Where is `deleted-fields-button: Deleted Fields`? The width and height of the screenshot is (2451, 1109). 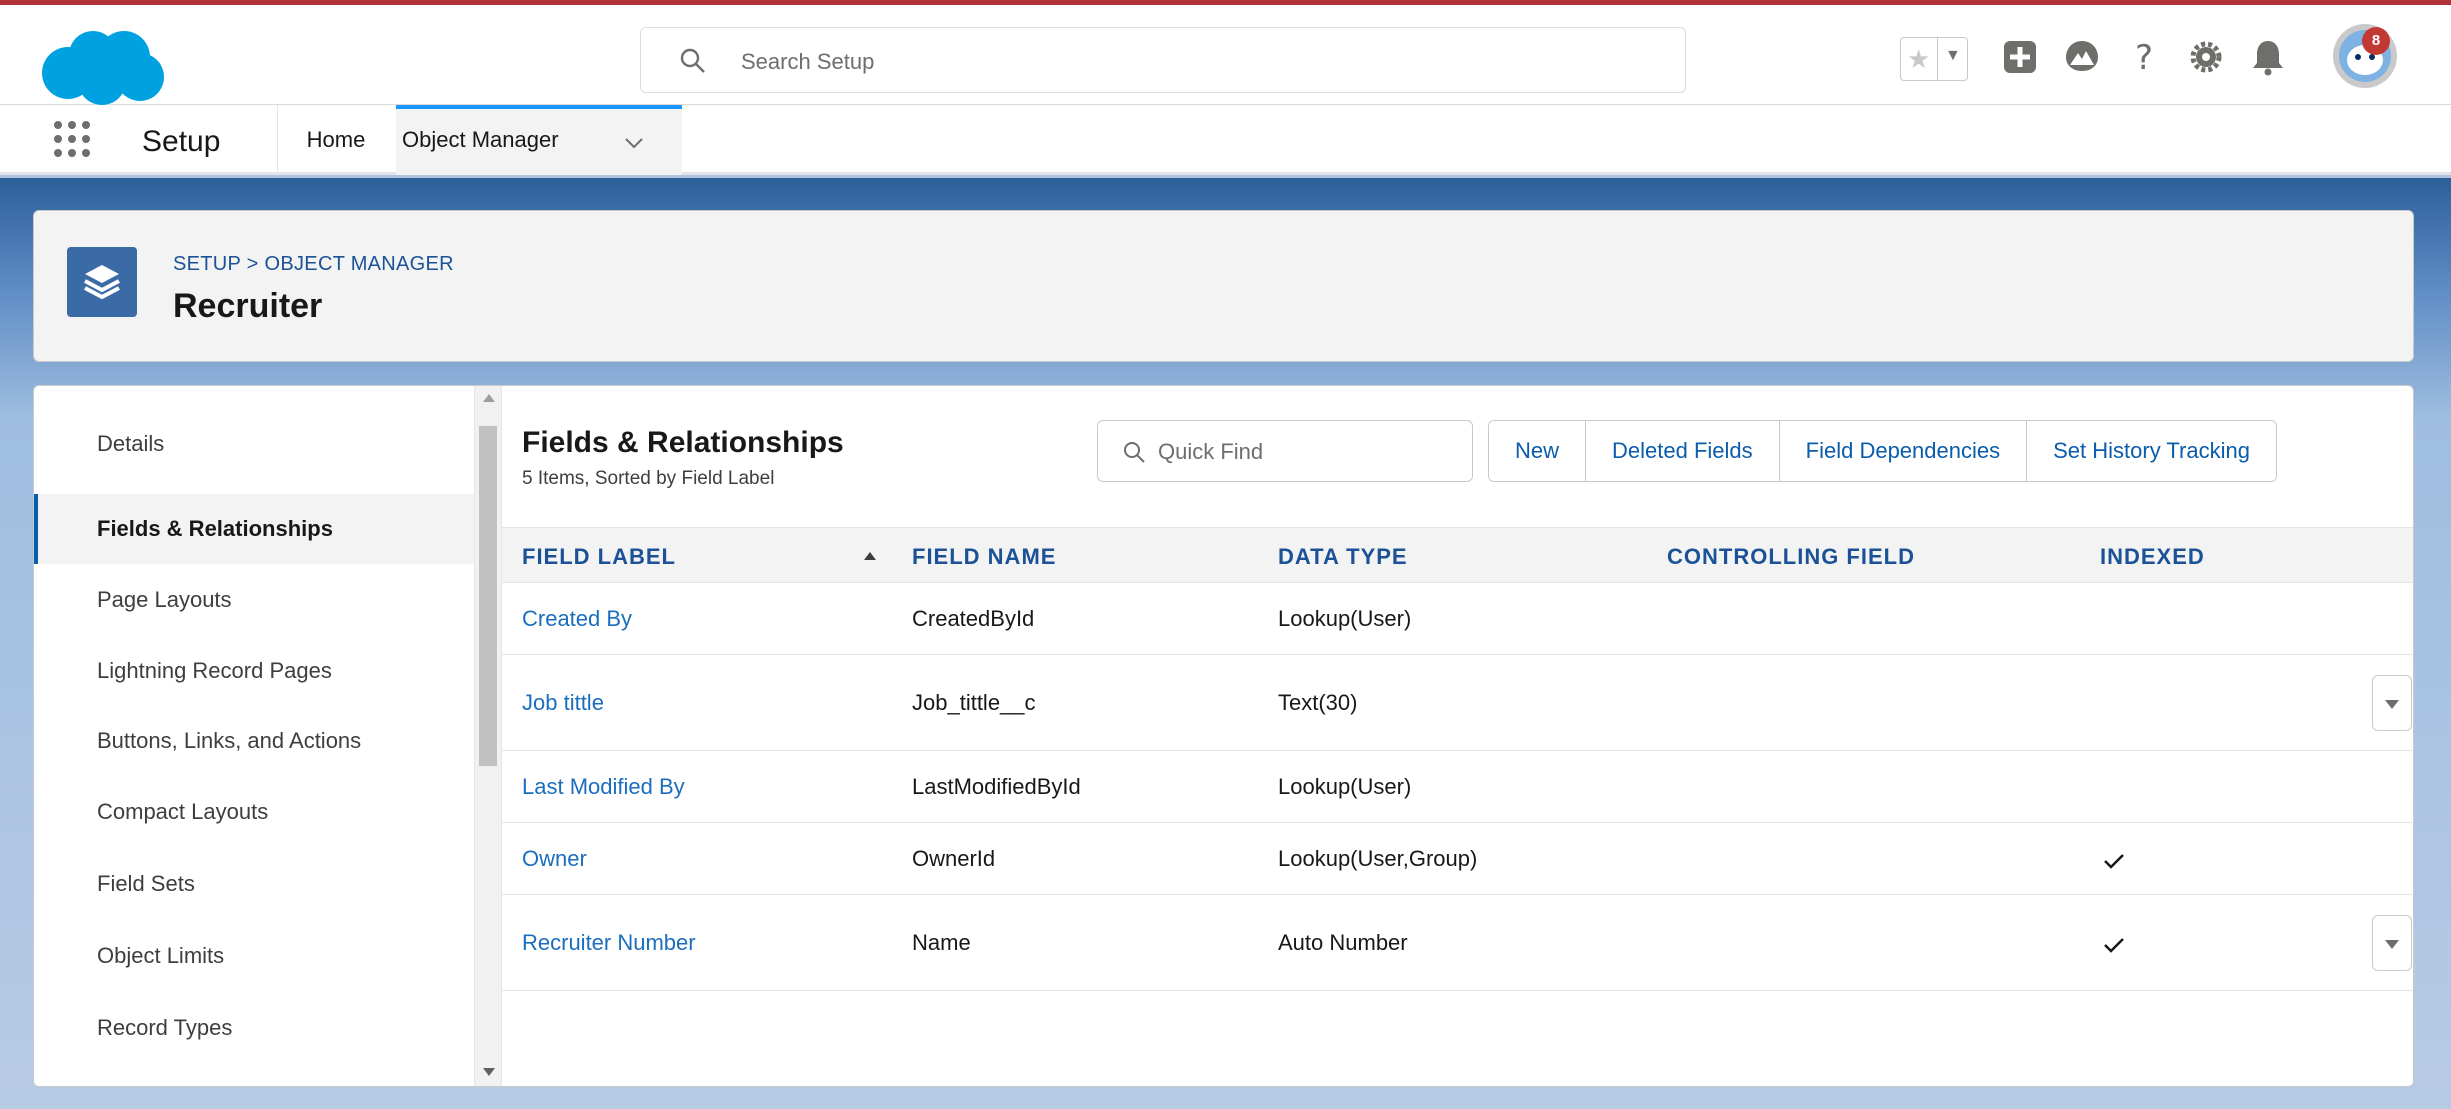
deleted-fields-button: Deleted Fields is located at coordinates (1682, 451).